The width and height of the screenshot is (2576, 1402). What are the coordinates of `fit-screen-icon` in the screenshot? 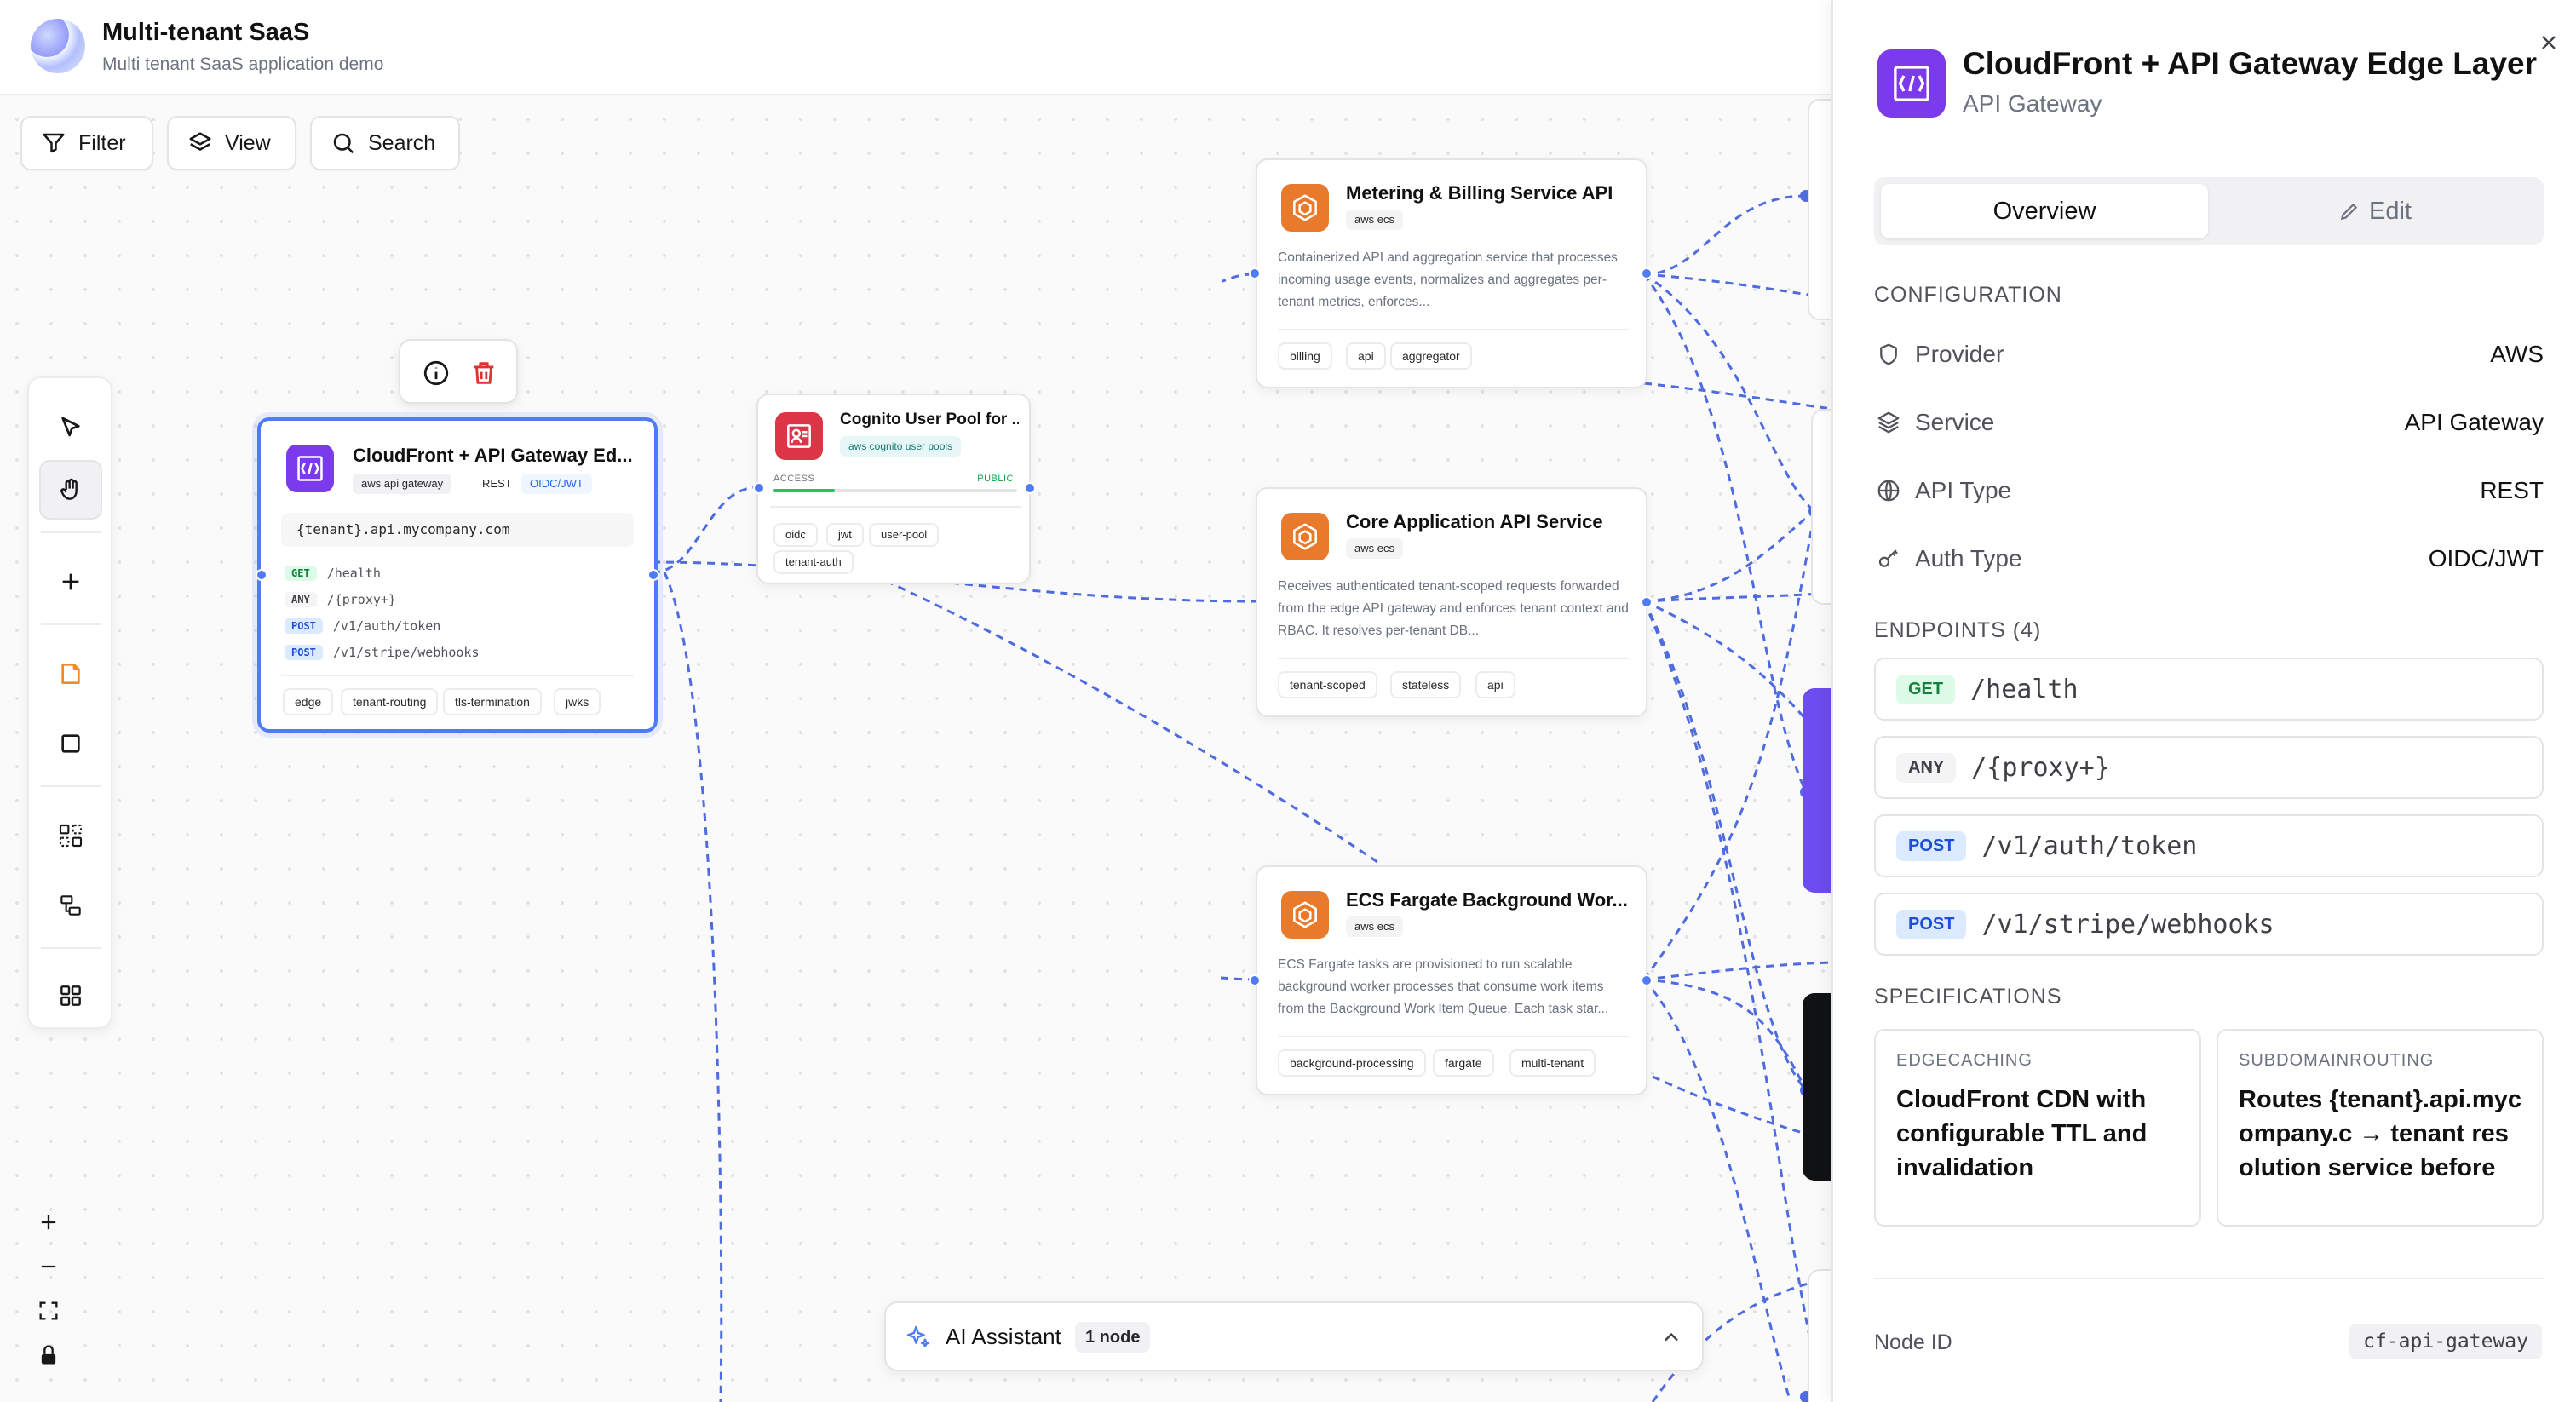 It's located at (49, 1310).